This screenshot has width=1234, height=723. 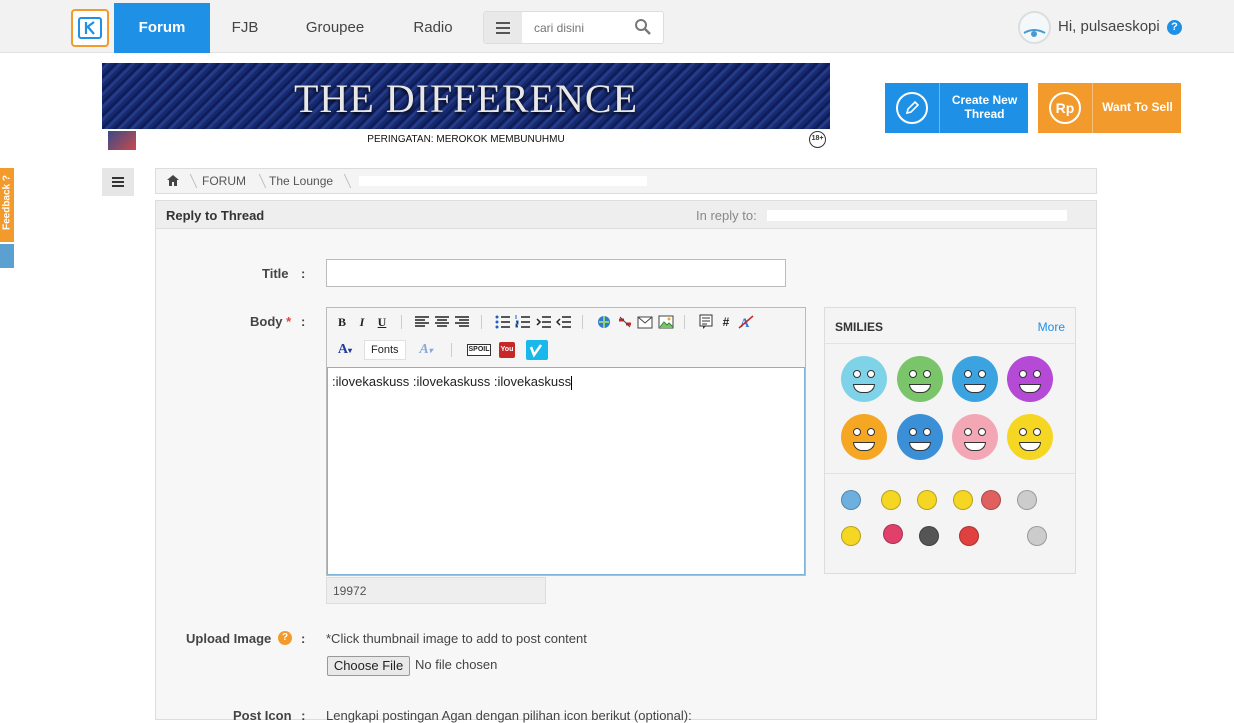 I want to click on clear-format-icon: A, so click(x=746, y=322).